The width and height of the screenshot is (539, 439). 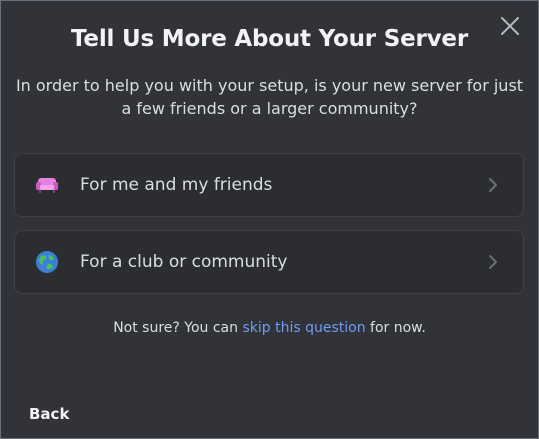 I want to click on skip-question-link: skip this question, so click(x=303, y=328).